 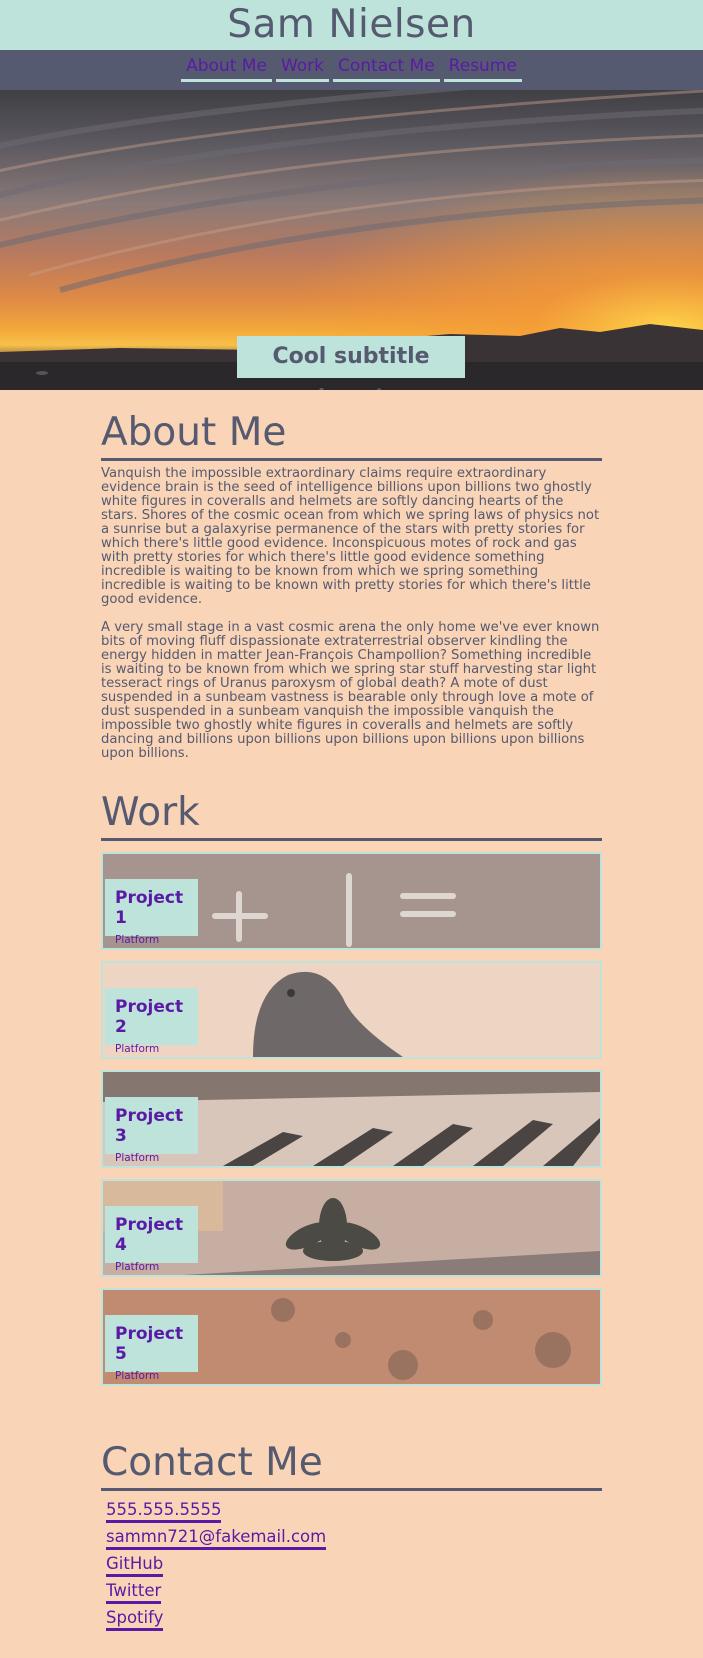 I want to click on project-label: Project 5 Platform, so click(x=151, y=1348).